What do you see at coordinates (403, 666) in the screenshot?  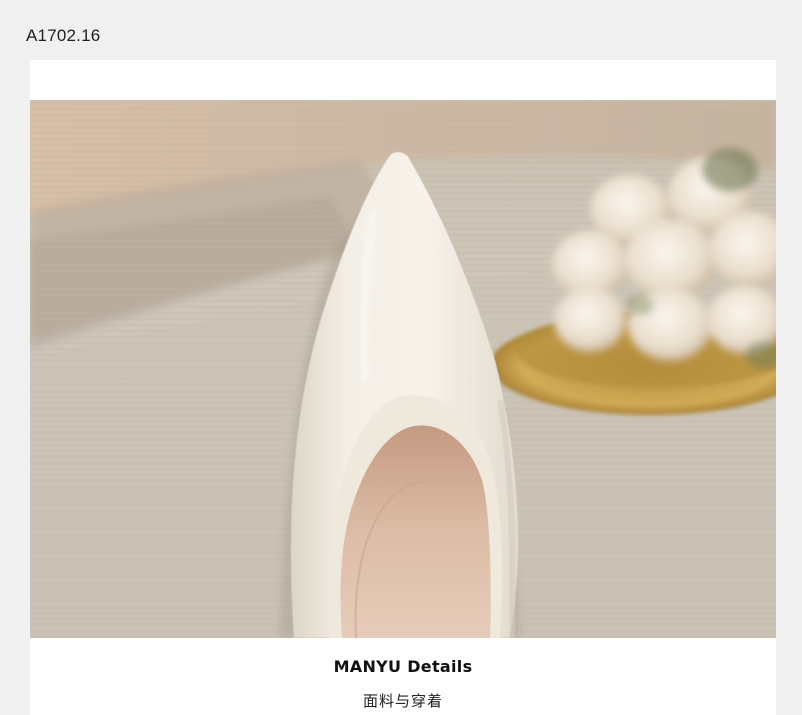 I see `details-title: MANYU Details` at bounding box center [403, 666].